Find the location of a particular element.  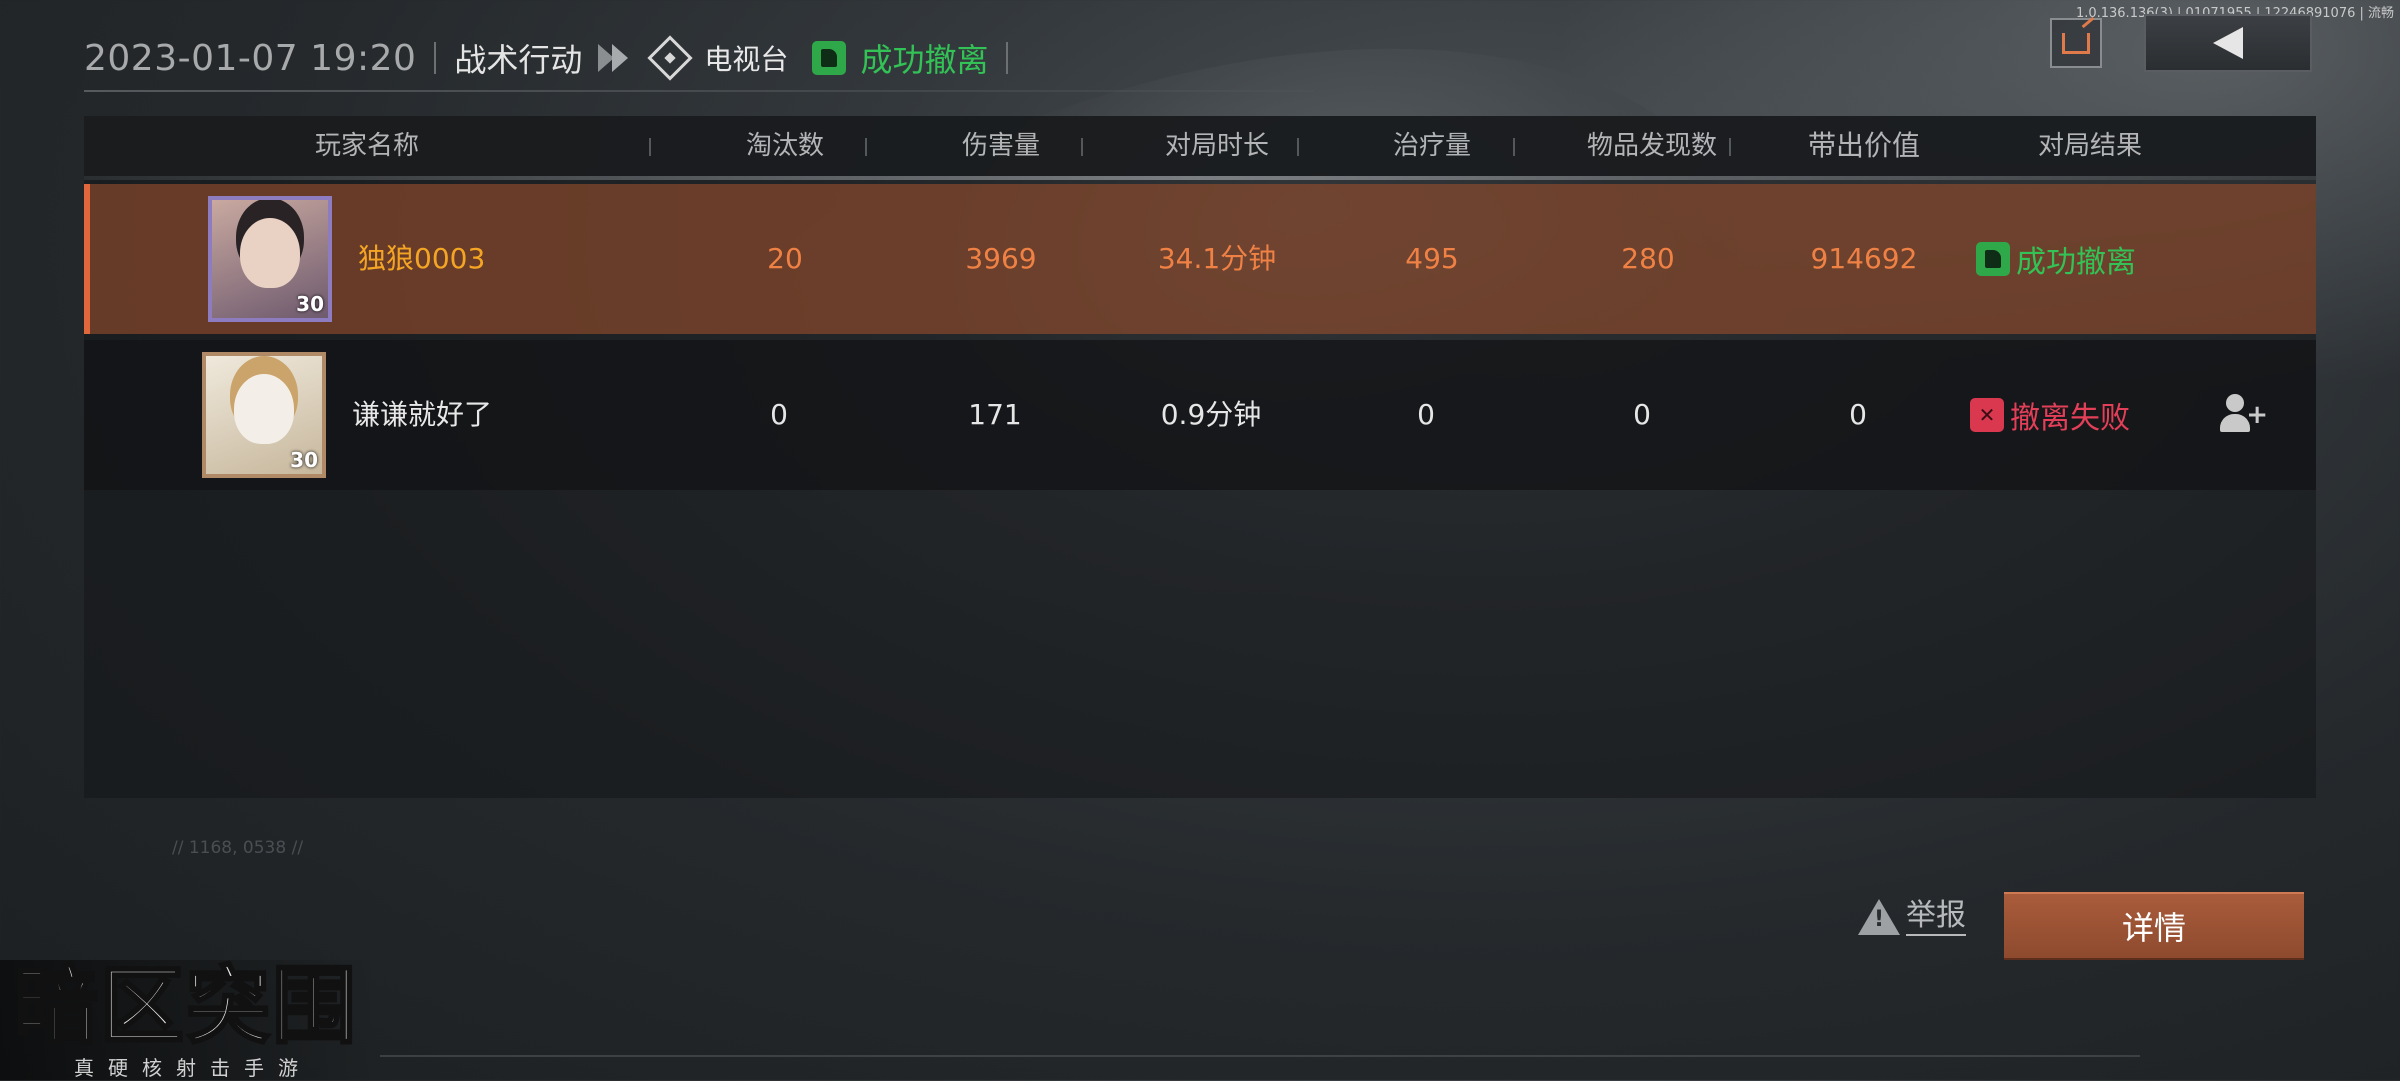

report-button: 举报 is located at coordinates (1912, 917).